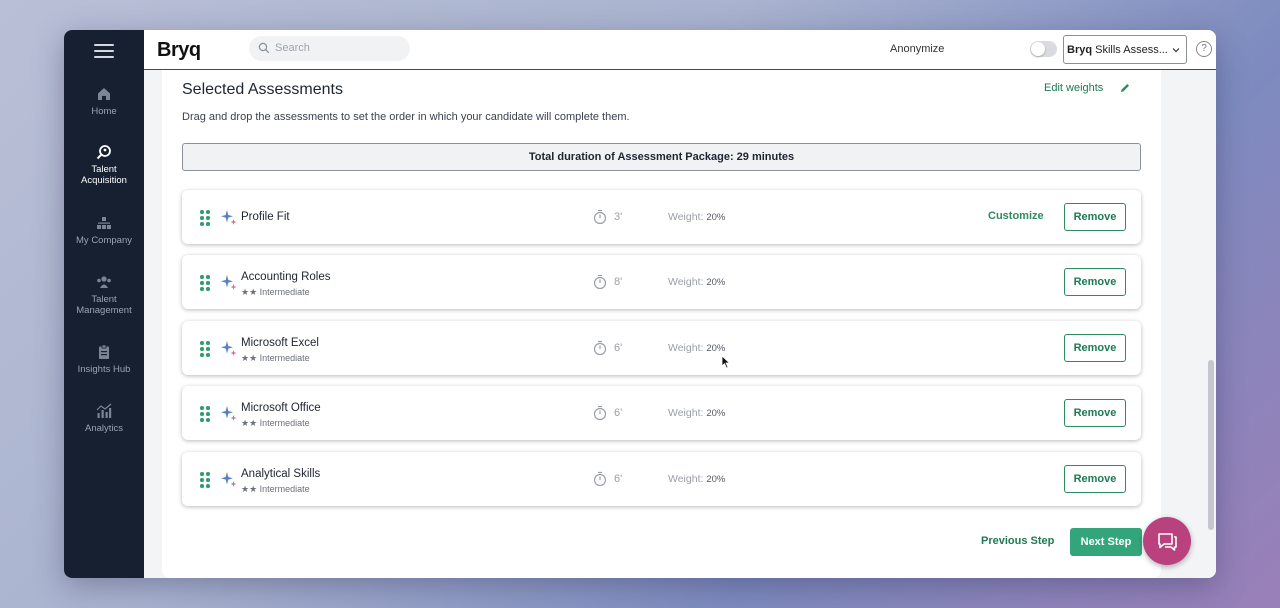 The image size is (1280, 608). Describe the element at coordinates (264, 48) in the screenshot. I see `search-icon` at that location.